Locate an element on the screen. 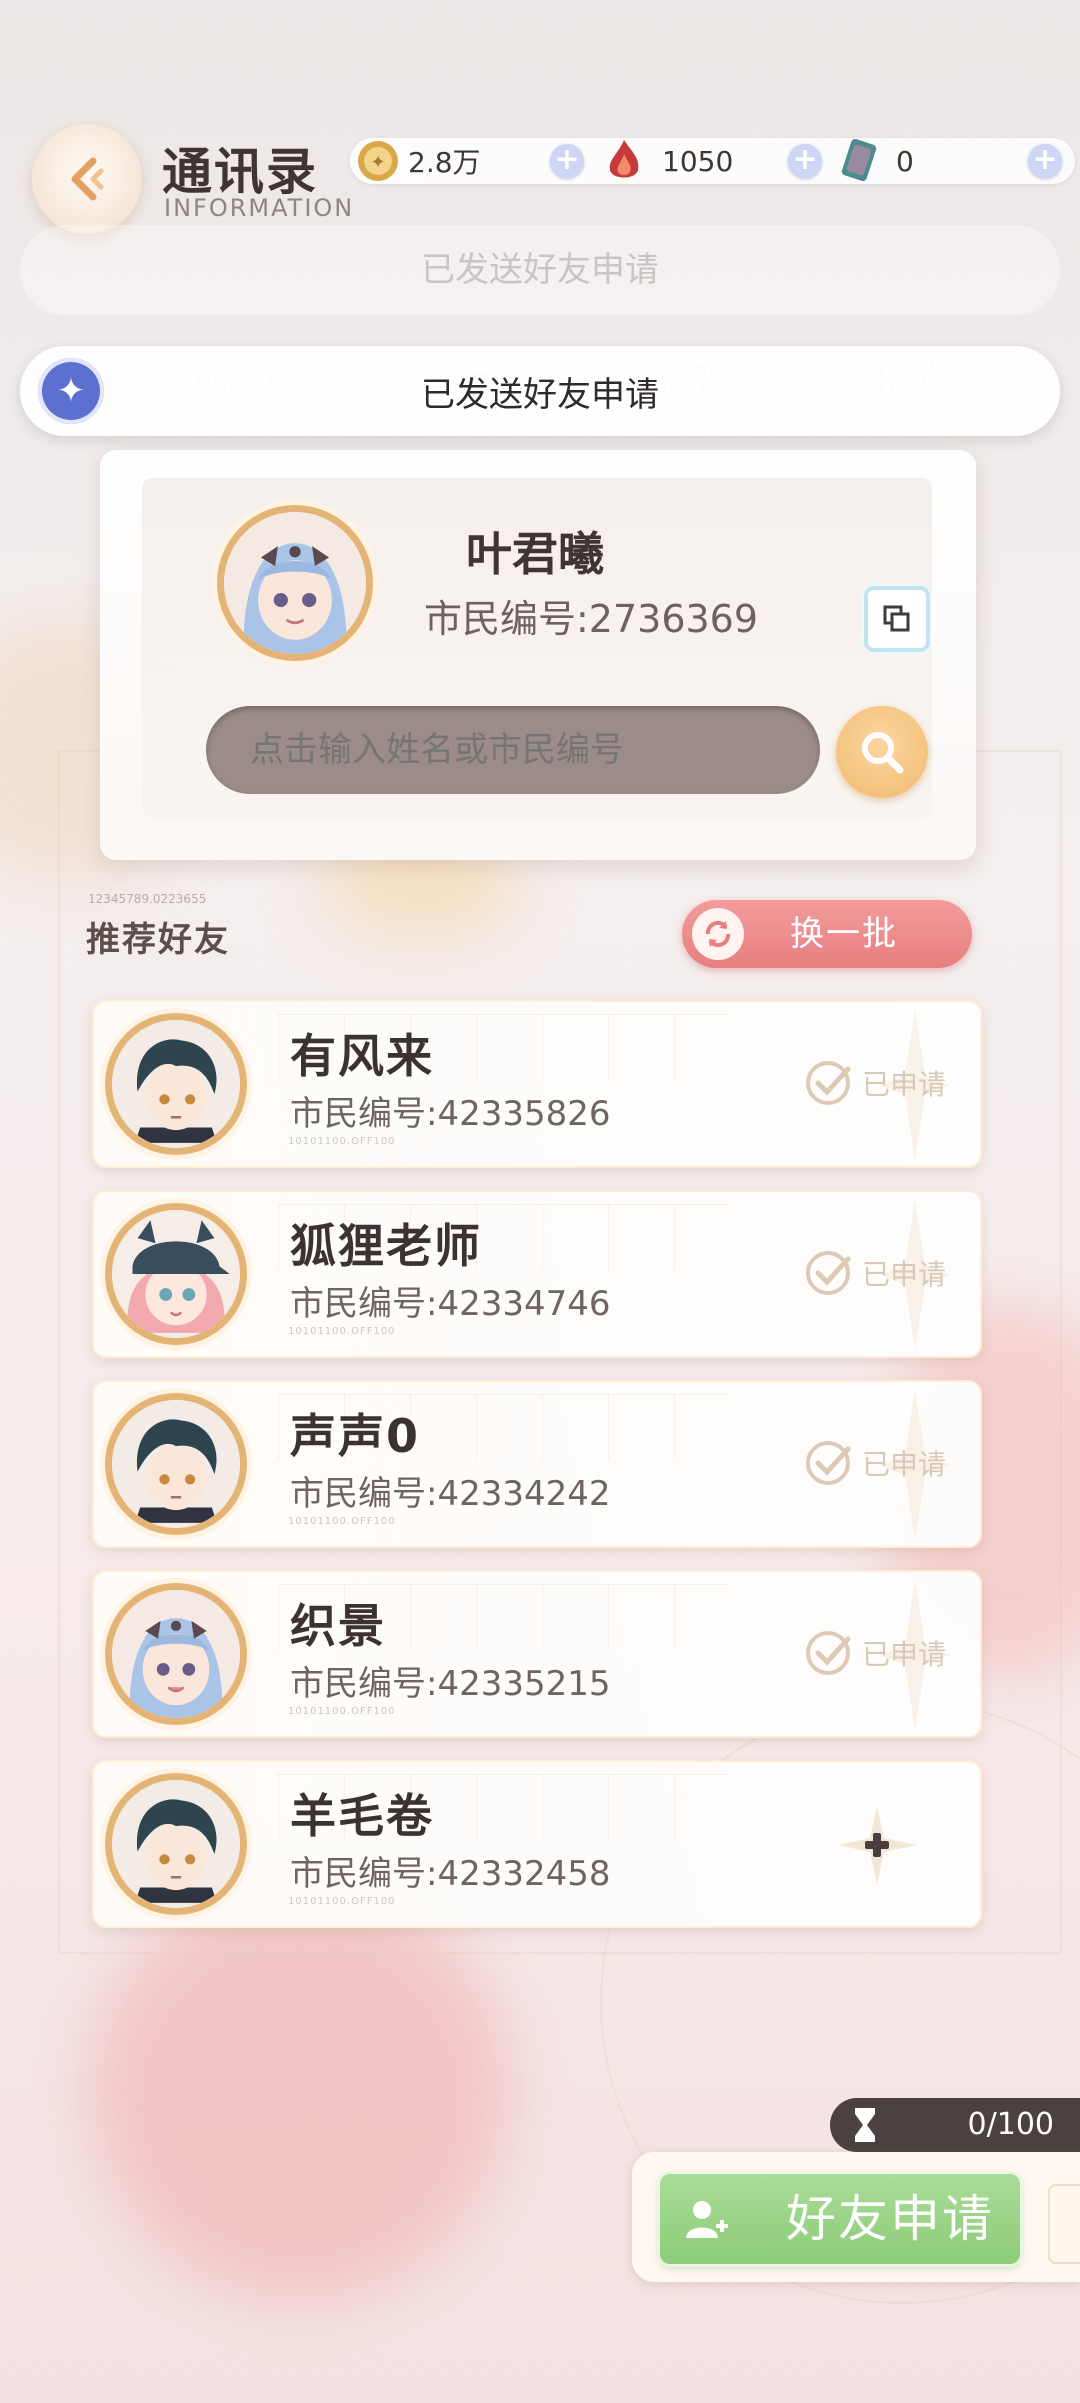 The width and height of the screenshot is (1080, 2403). back-arrow-icon is located at coordinates (87, 179).